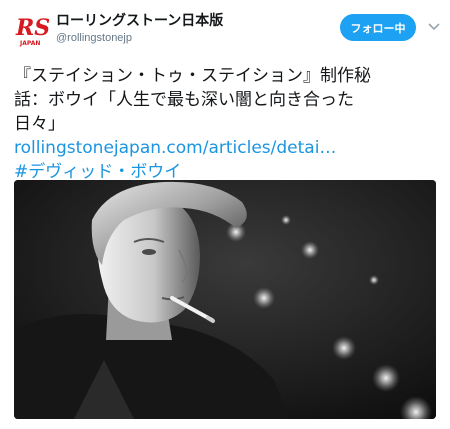 The image size is (450, 429). What do you see at coordinates (378, 27) in the screenshot?
I see `following-button: フォロー中` at bounding box center [378, 27].